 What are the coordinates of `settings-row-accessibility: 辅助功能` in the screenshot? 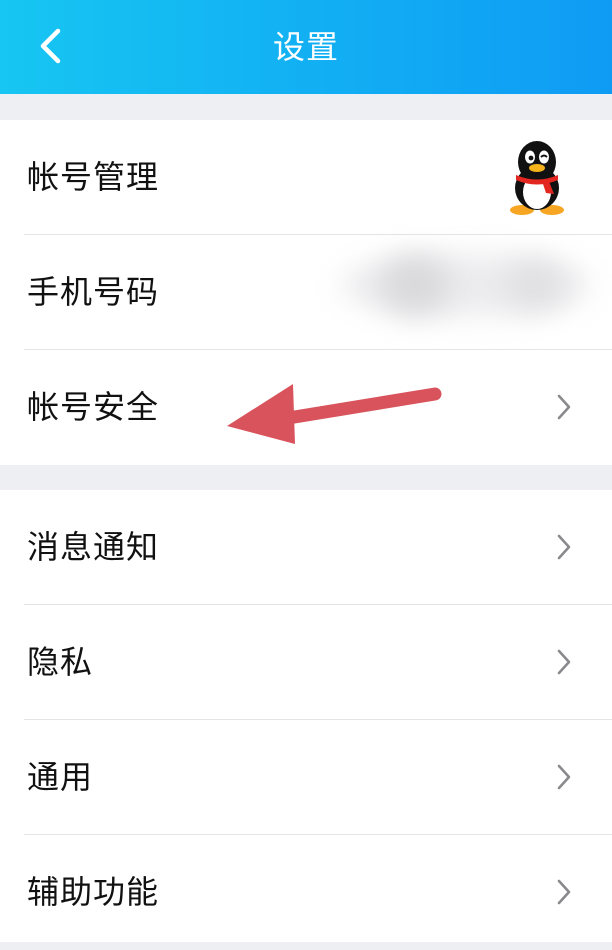 It's located at (306, 892).